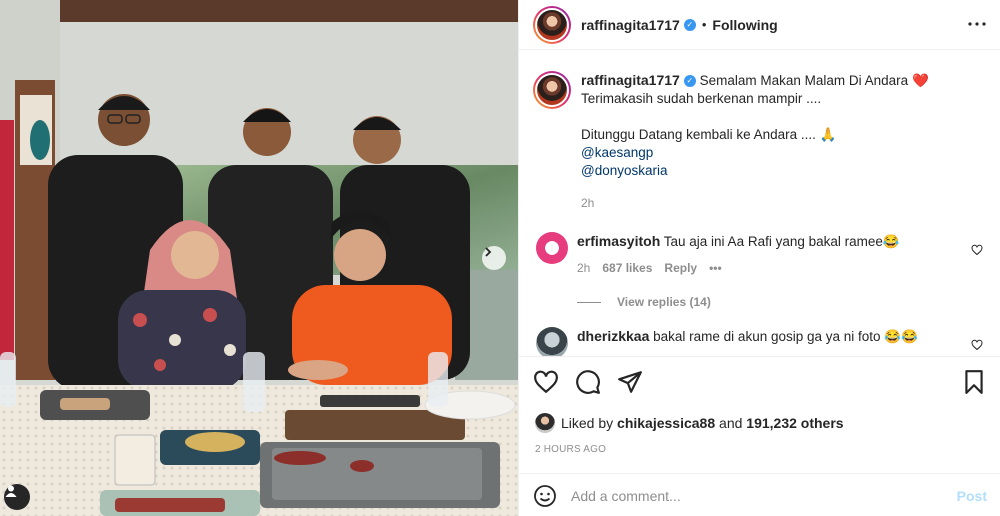 The height and width of the screenshot is (516, 1000). Describe the element at coordinates (630, 25) in the screenshot. I see `author-username: raffinagita1717` at that location.